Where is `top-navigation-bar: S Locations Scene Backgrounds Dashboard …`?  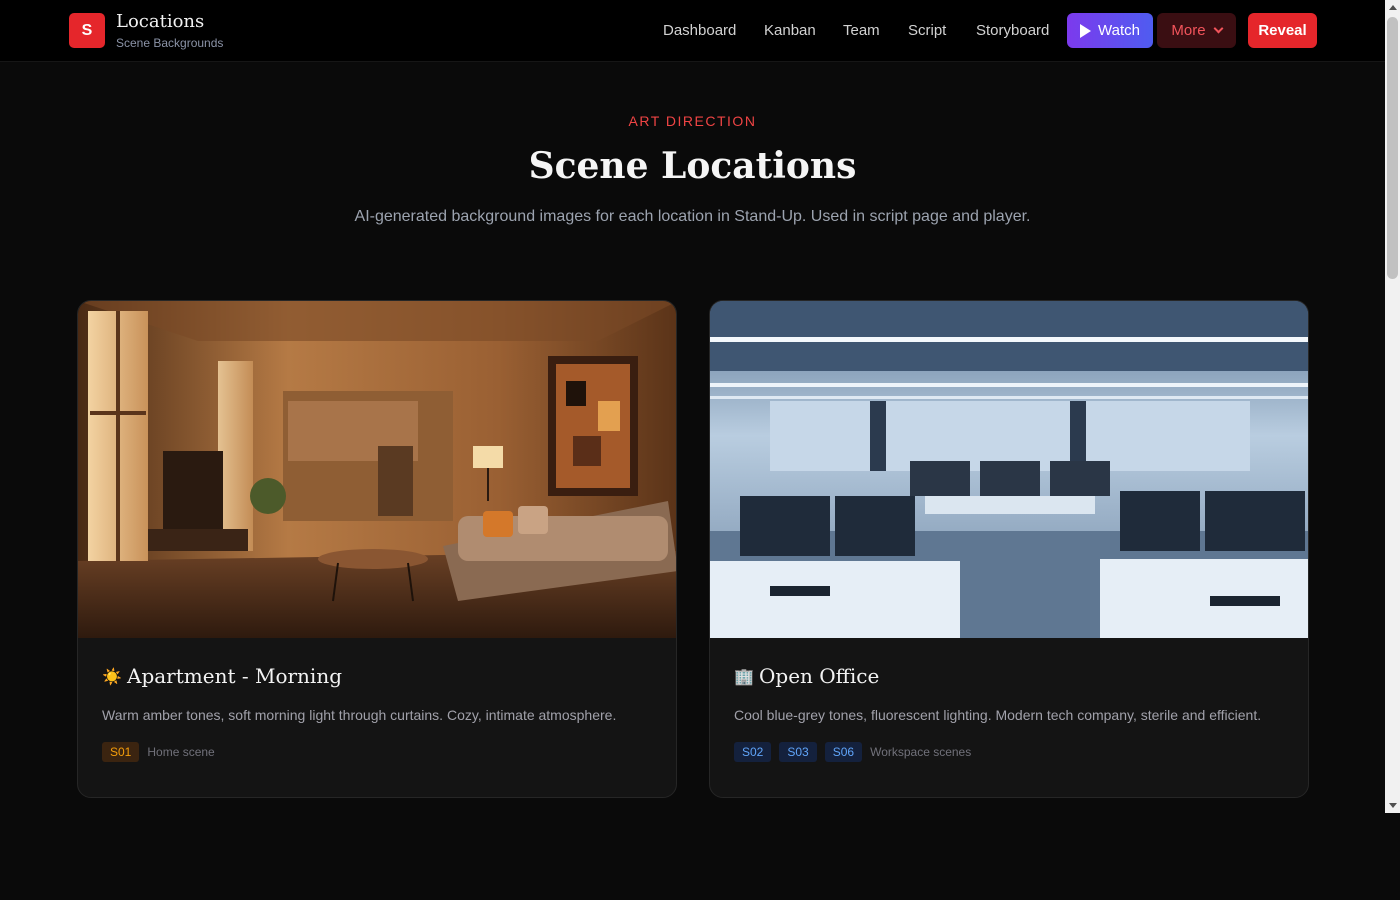
top-navigation-bar: S Locations Scene Backgrounds Dashboard … is located at coordinates (692, 31).